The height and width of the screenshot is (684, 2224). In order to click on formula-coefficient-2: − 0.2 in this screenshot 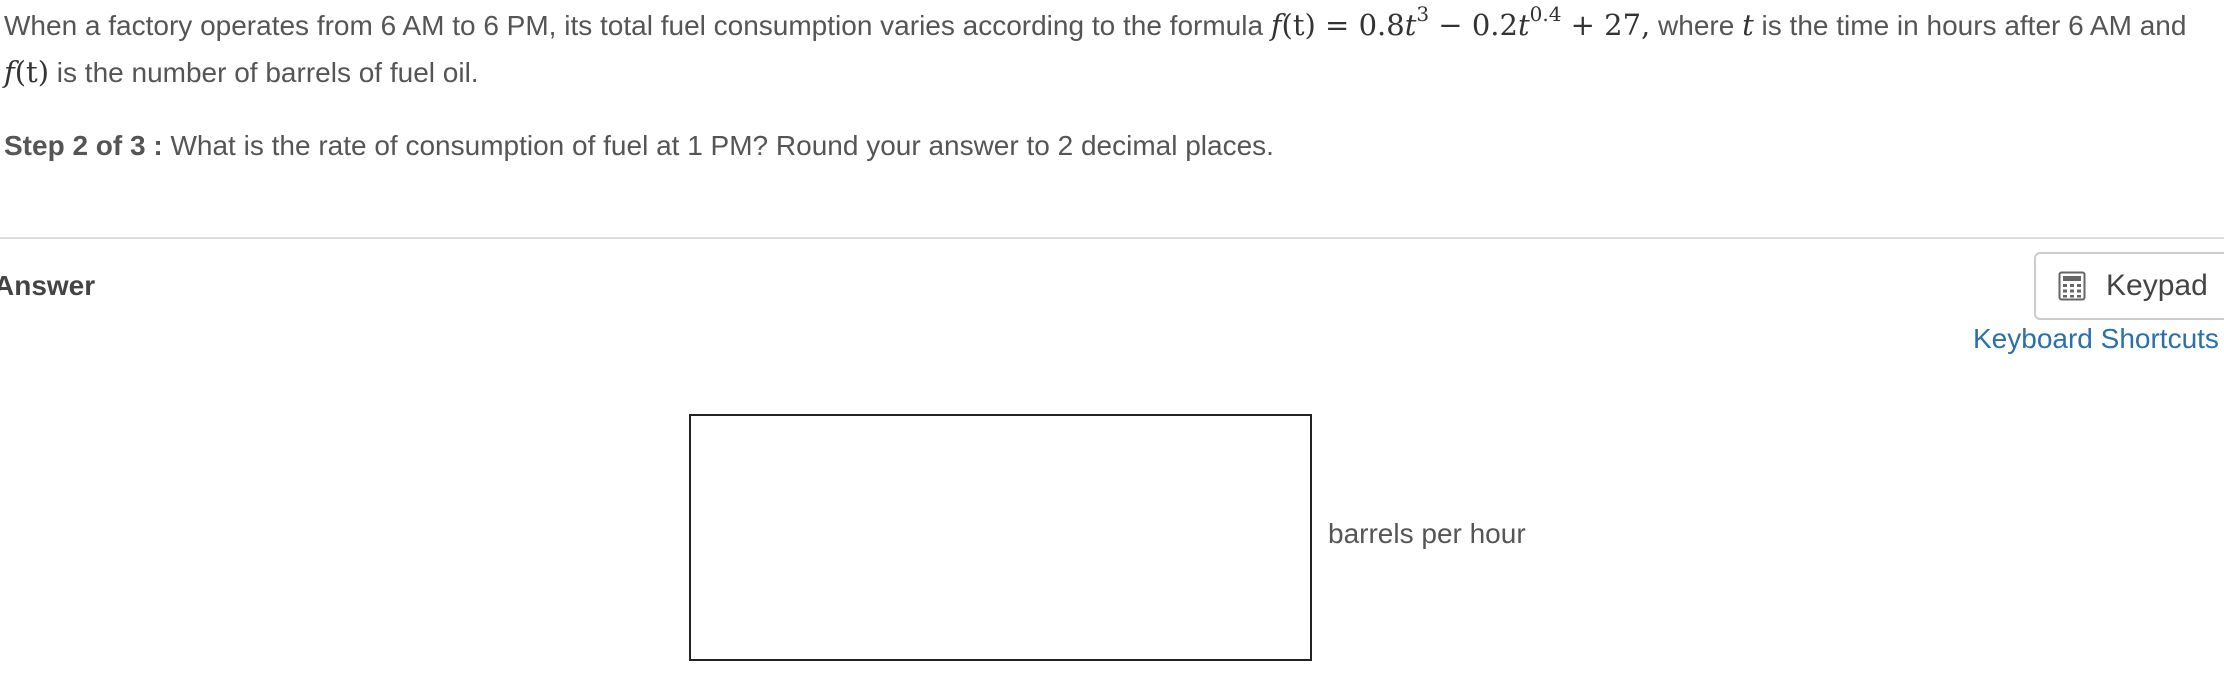, I will do `click(1473, 25)`.